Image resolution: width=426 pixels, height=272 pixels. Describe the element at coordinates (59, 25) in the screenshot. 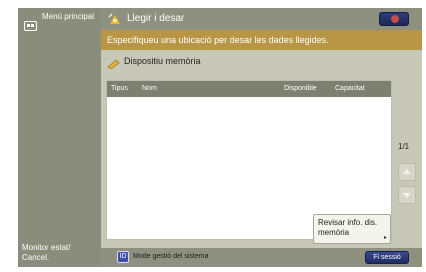

I see `main-menu-button: Menú principal` at that location.